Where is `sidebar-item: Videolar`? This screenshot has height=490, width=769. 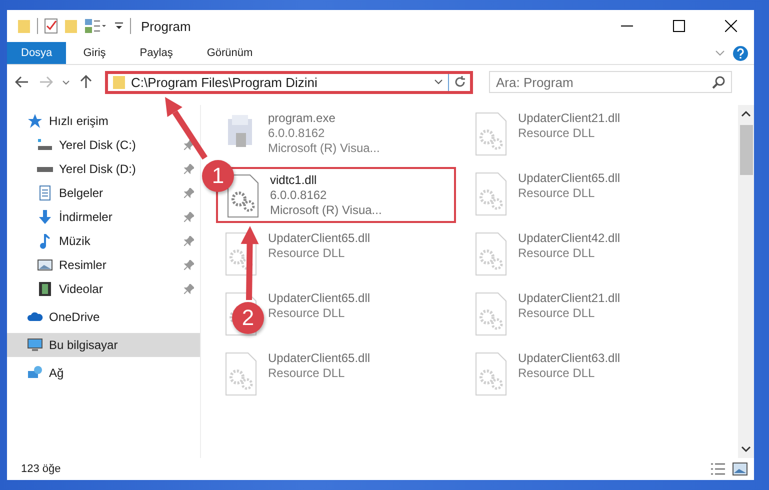
sidebar-item: Videolar is located at coordinates (103, 289).